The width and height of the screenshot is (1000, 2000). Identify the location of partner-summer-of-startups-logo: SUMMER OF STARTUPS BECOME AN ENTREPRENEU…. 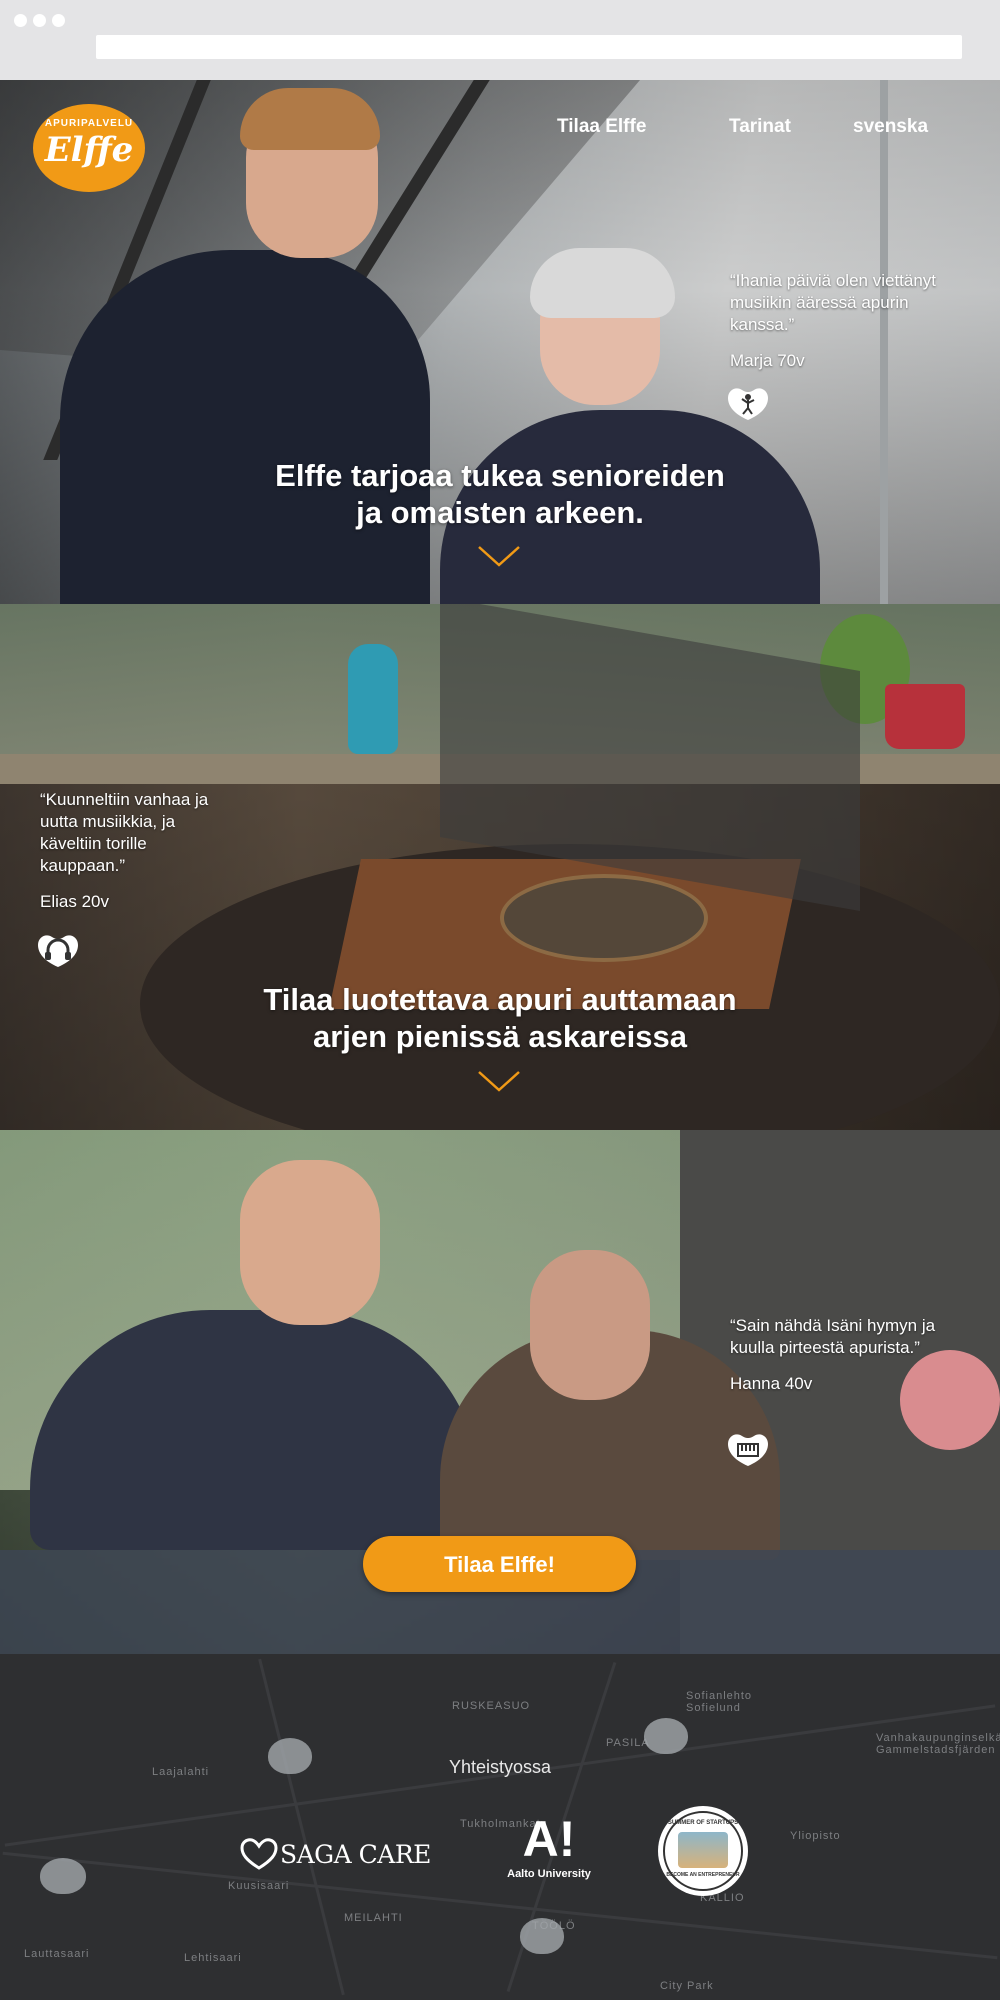
(703, 1851).